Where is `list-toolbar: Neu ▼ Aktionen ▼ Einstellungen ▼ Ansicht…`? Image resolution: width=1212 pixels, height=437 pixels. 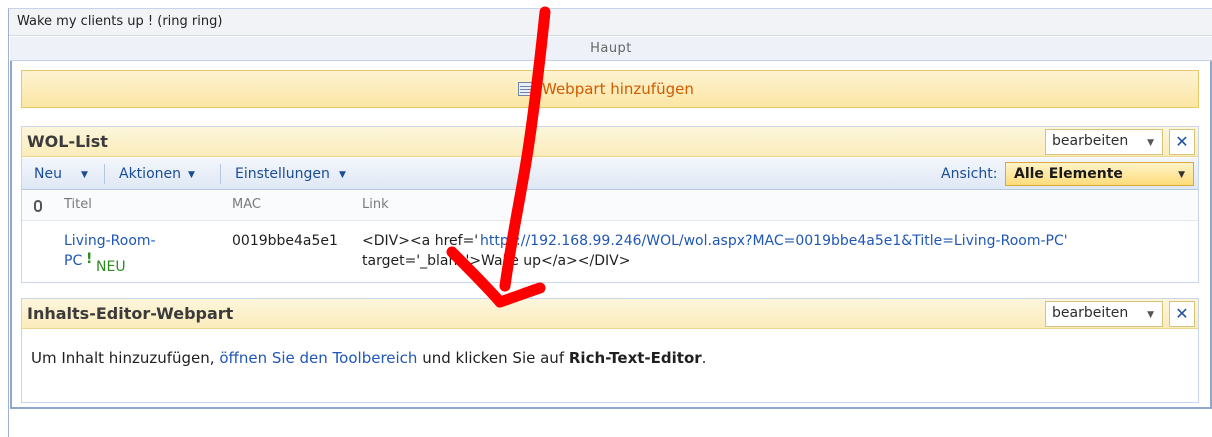
list-toolbar: Neu ▼ Aktionen ▼ Einstellungen ▼ Ansicht… is located at coordinates (610, 174).